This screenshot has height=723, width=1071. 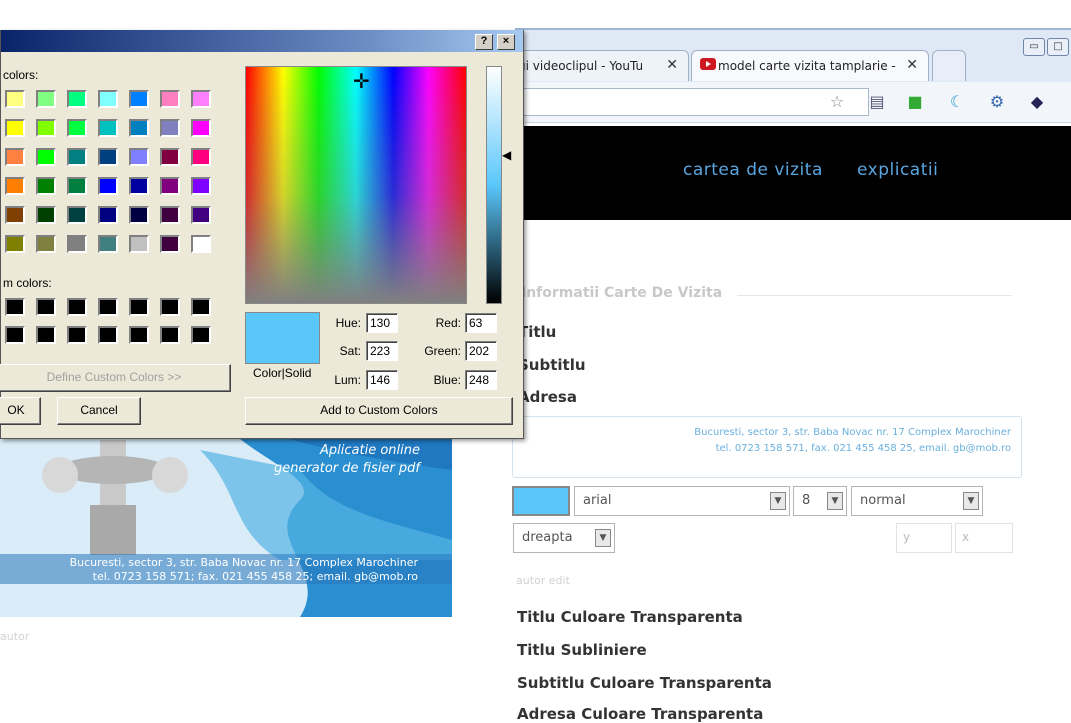 I want to click on help-icon: ?, so click(x=484, y=42).